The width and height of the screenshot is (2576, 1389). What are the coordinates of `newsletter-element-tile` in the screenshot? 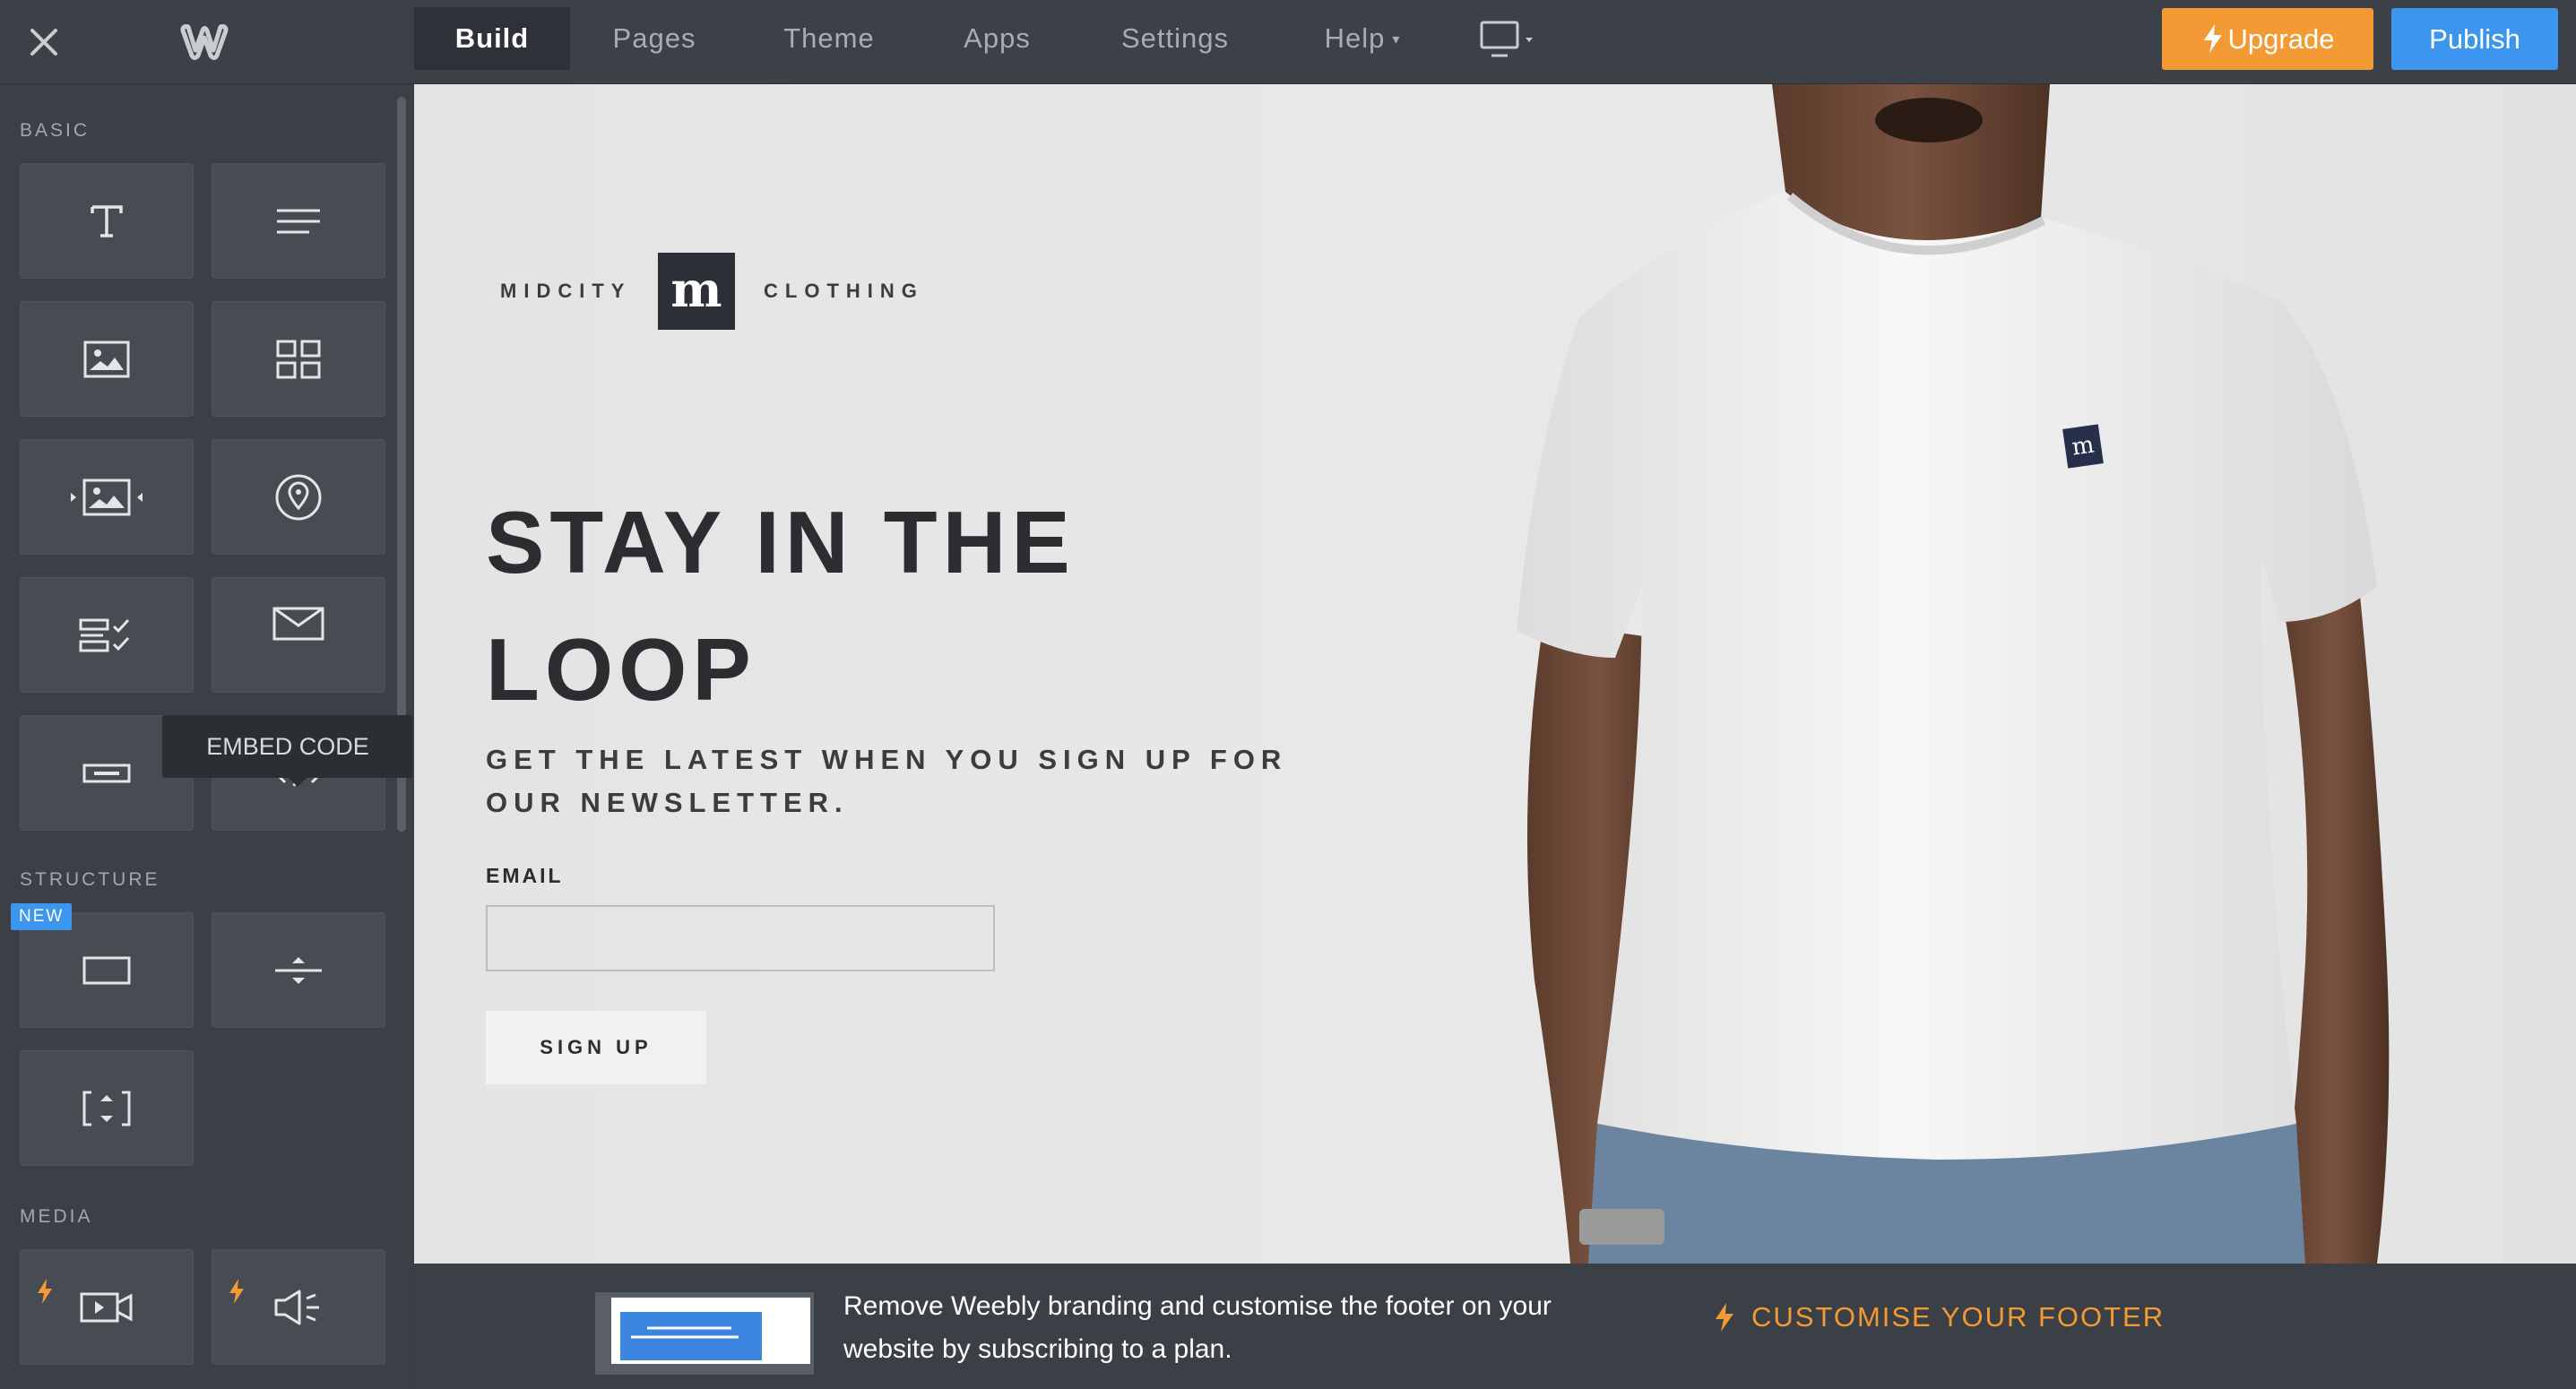 It's located at (298, 635).